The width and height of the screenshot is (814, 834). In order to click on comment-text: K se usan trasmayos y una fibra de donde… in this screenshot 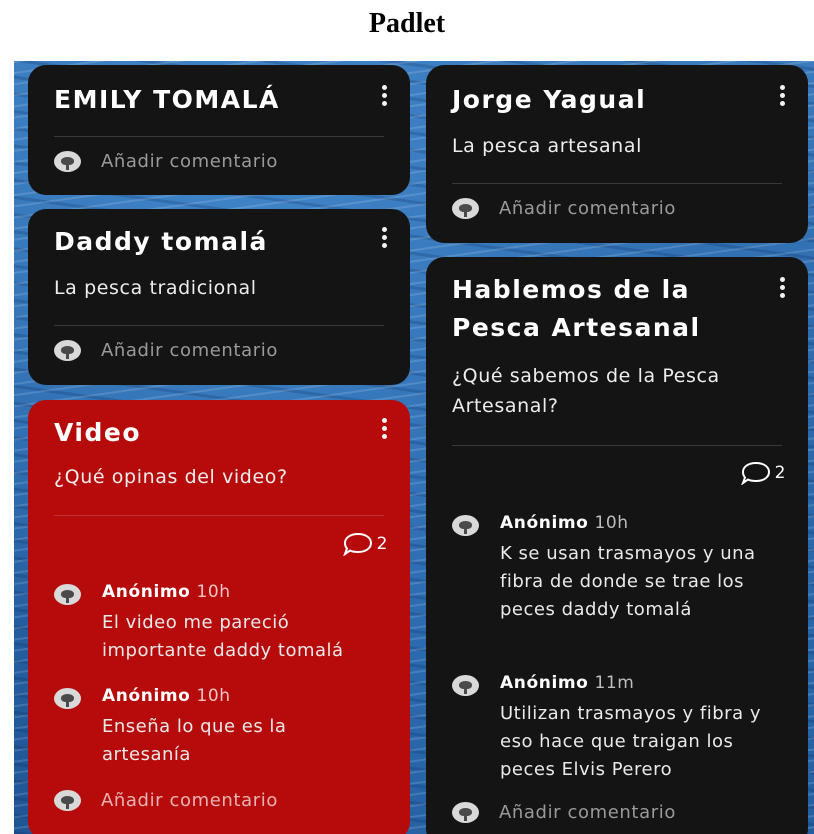, I will do `click(628, 581)`.